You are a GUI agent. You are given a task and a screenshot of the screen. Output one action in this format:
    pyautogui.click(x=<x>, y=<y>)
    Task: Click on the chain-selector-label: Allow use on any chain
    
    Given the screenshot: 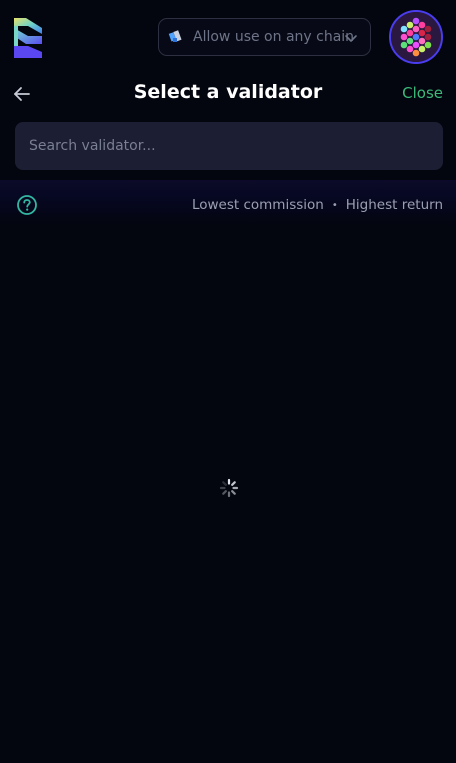 What is the action you would take?
    pyautogui.click(x=274, y=37)
    